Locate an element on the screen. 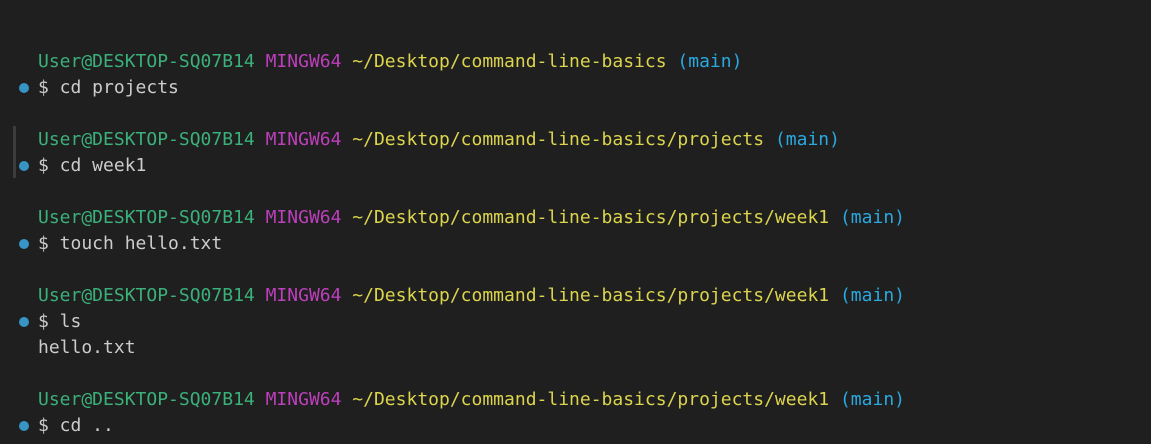 The image size is (1151, 444). command-line: $ cd projects is located at coordinates (108, 87).